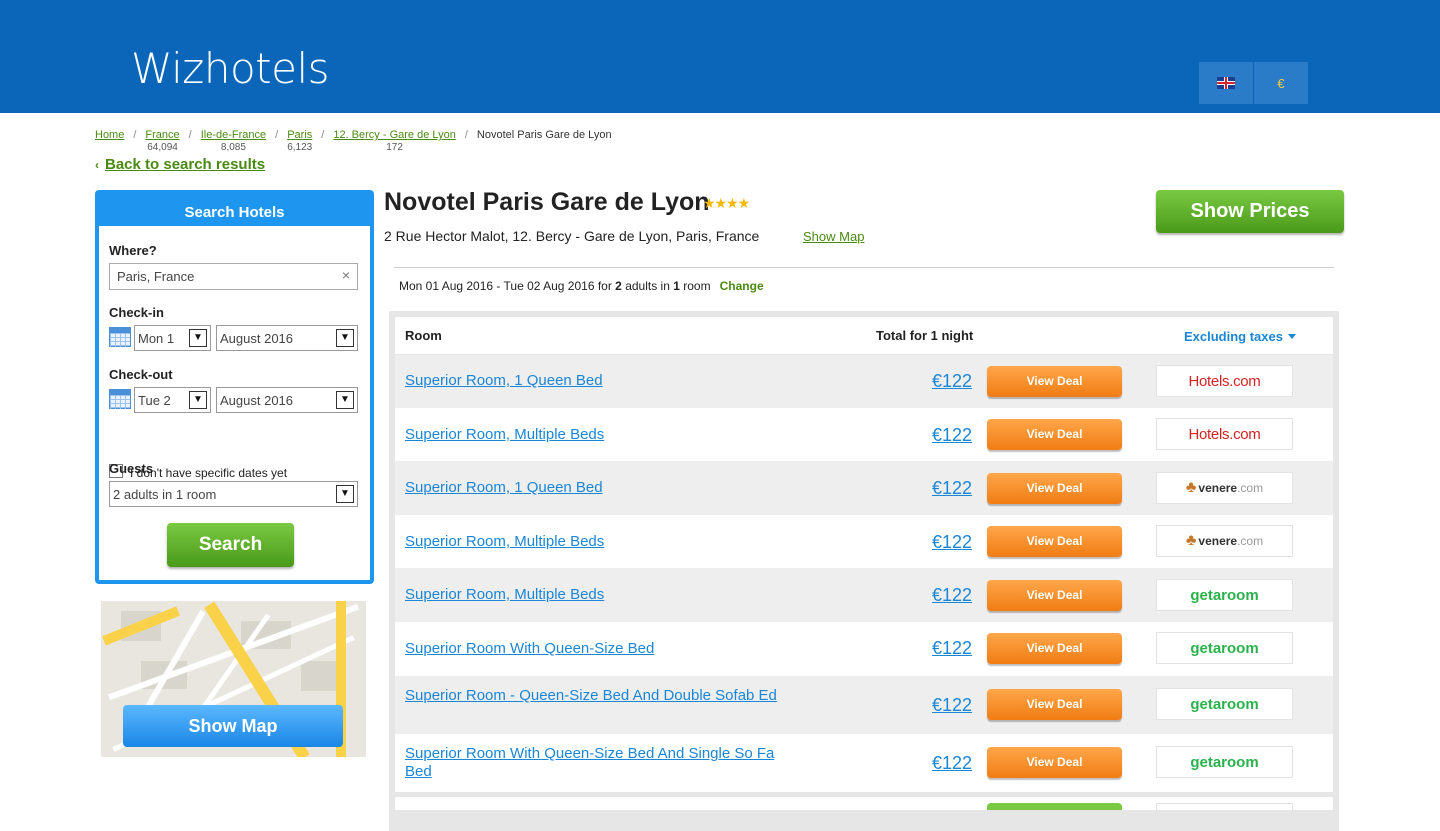 This screenshot has width=1440, height=831. Describe the element at coordinates (864, 803) in the screenshot. I see `table-row-partial` at that location.